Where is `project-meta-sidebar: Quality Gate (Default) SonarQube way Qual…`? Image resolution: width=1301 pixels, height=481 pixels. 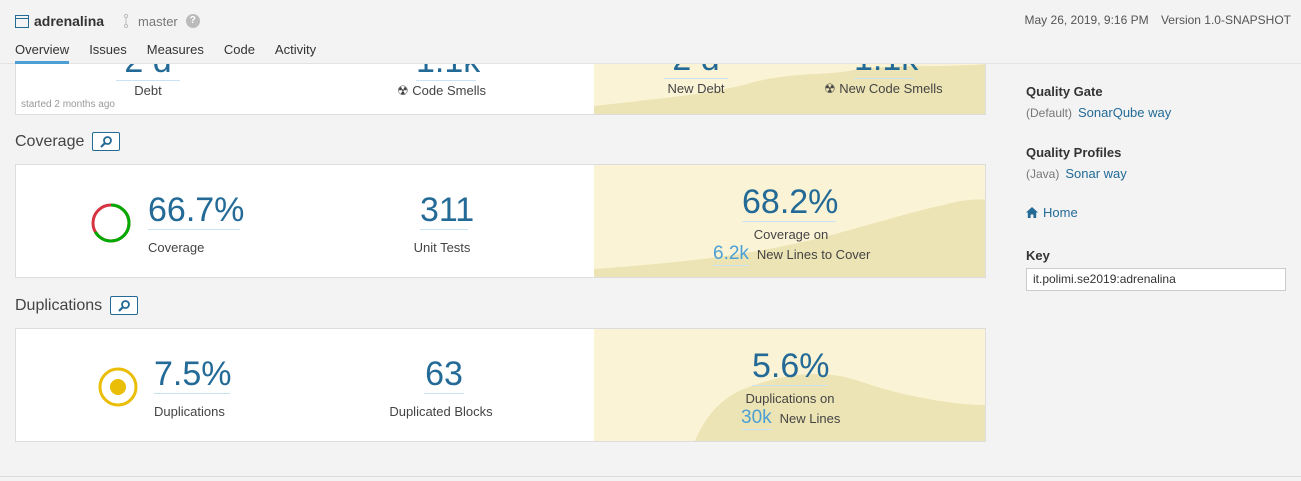
project-meta-sidebar: Quality Gate (Default) SonarQube way Qual… is located at coordinates (1156, 187).